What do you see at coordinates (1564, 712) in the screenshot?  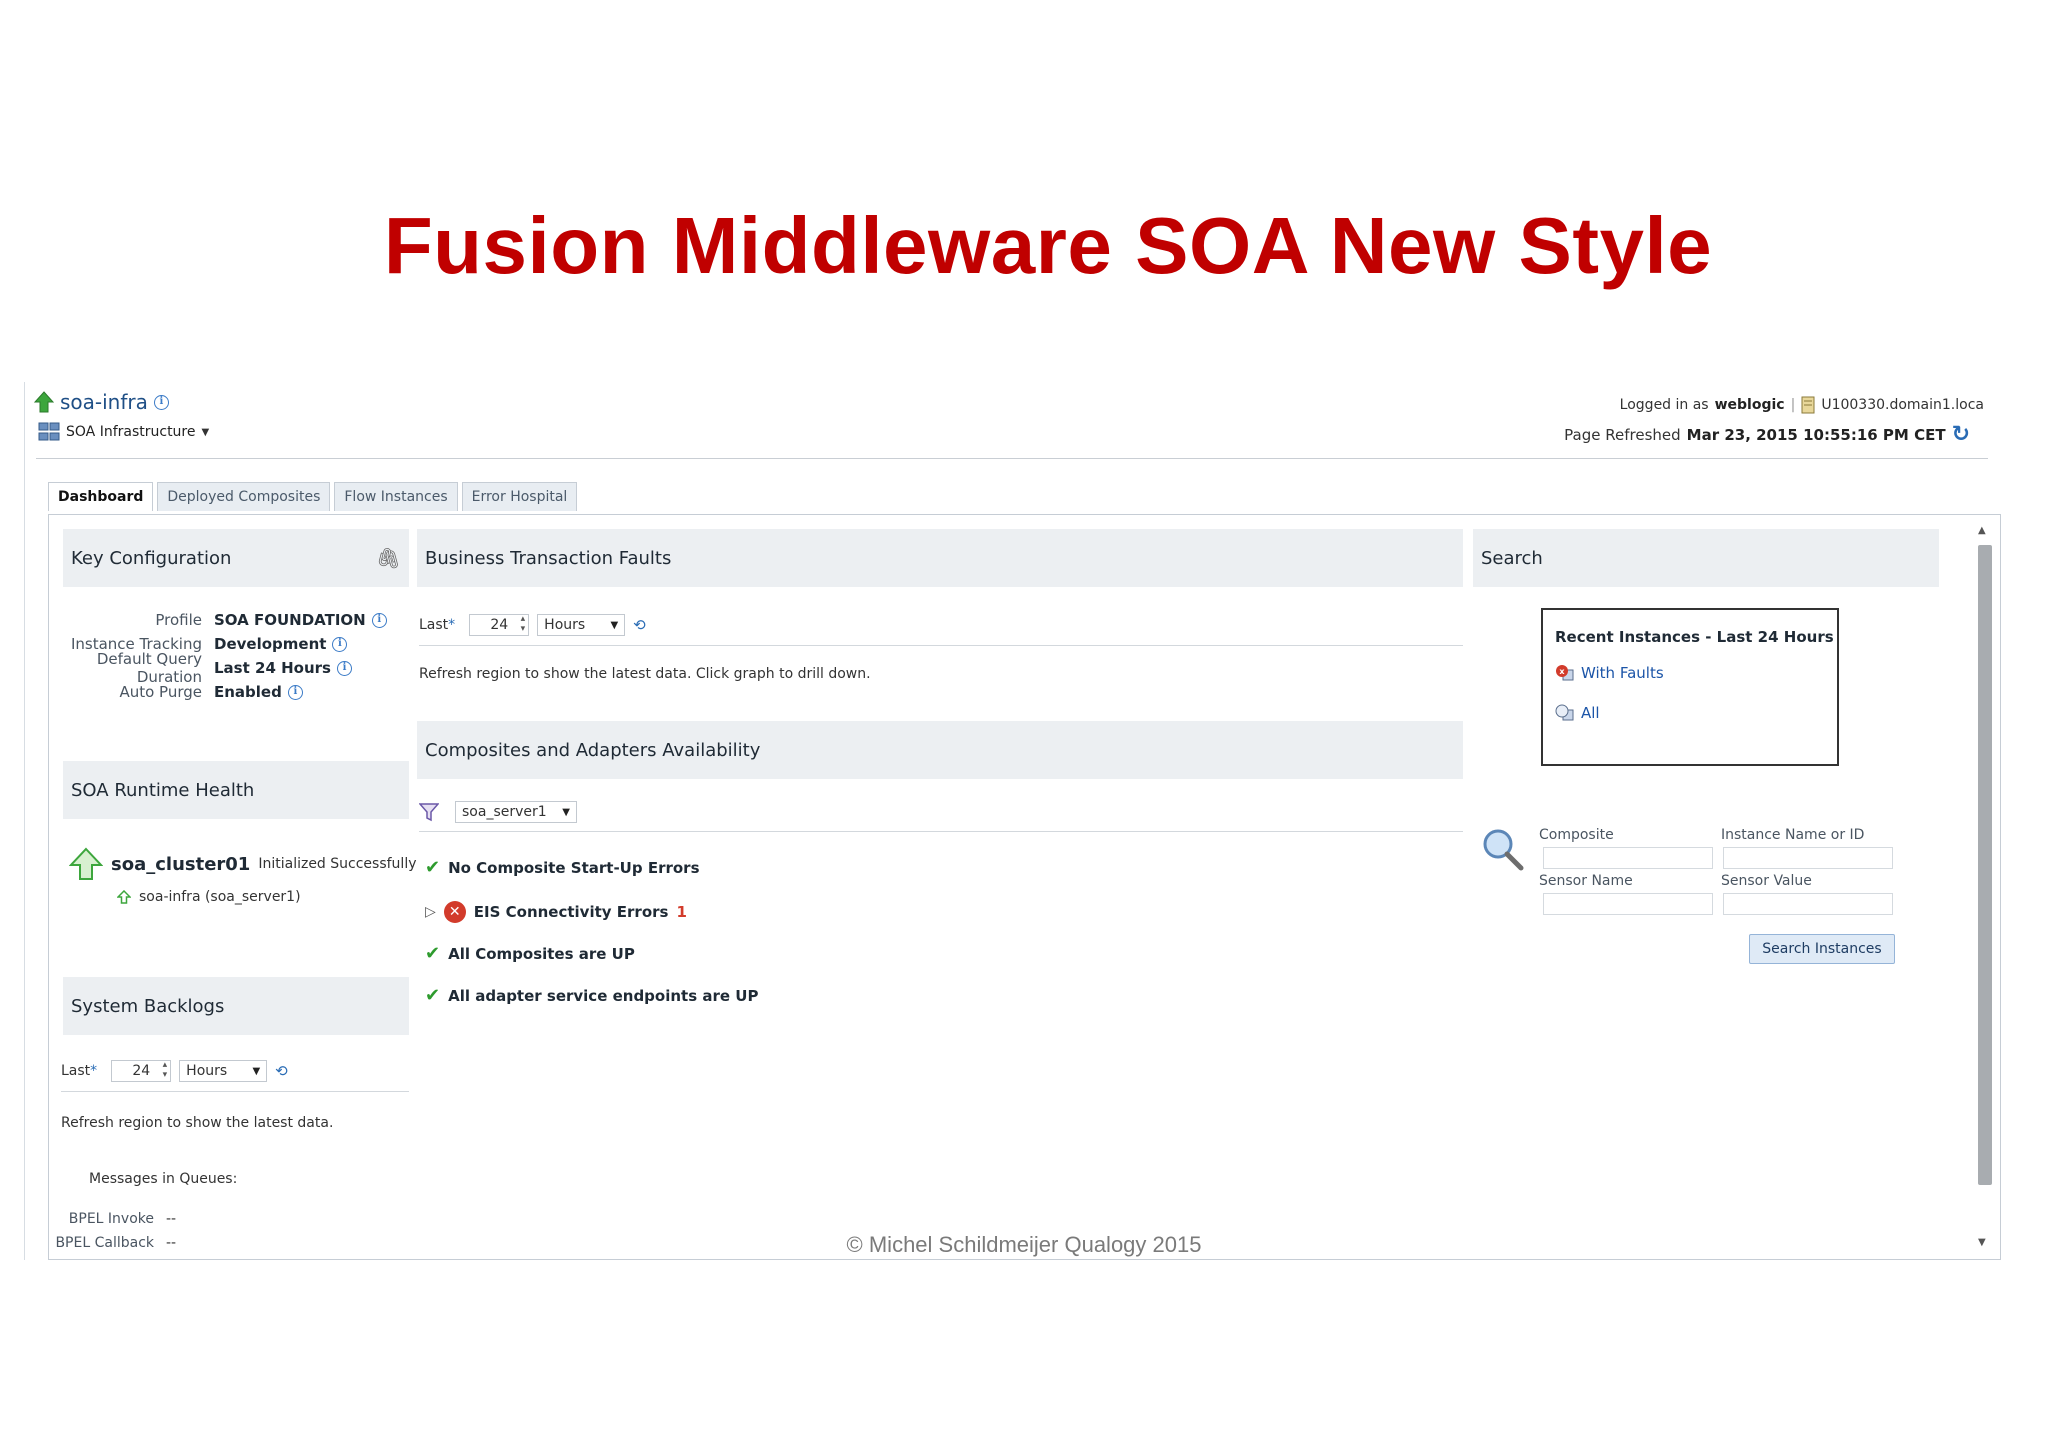 I see `instances-icon` at bounding box center [1564, 712].